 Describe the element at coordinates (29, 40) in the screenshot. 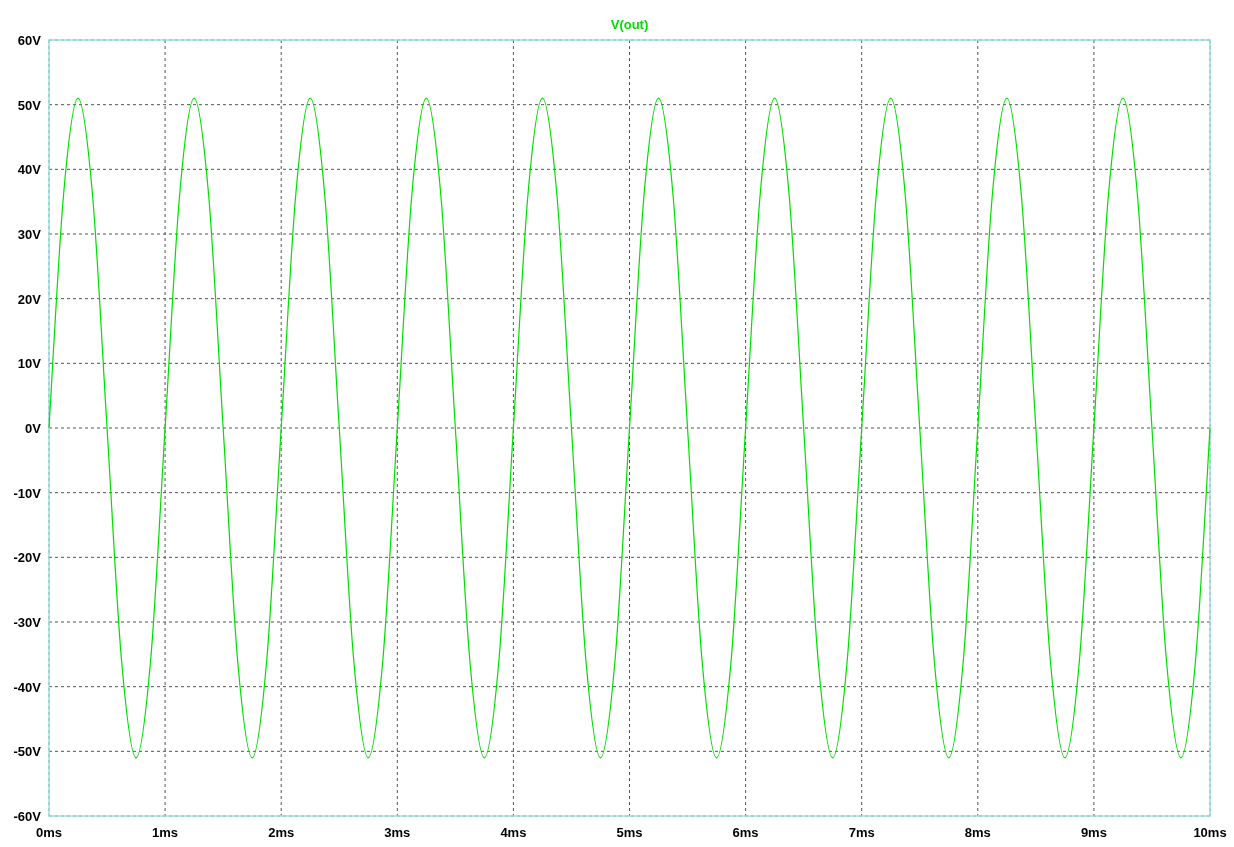

I see `y-tick-label: 60V` at that location.